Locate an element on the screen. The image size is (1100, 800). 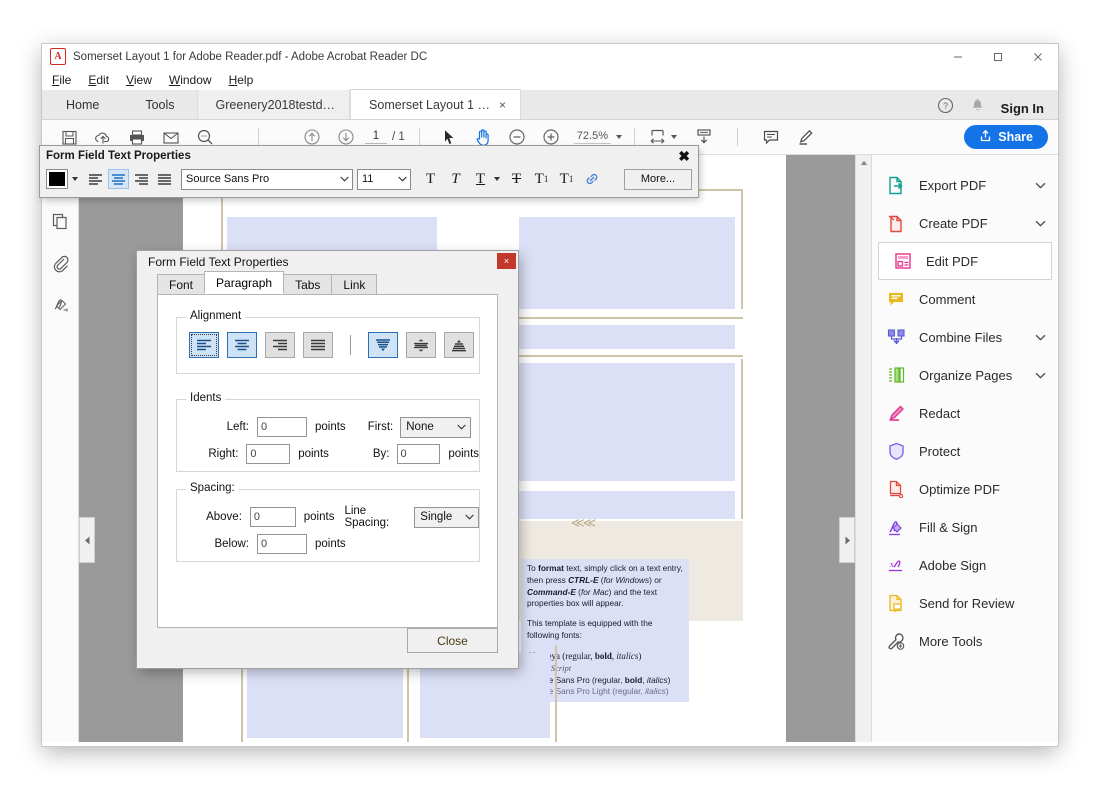
tool-label: Adobe Sign is located at coordinates (953, 565).